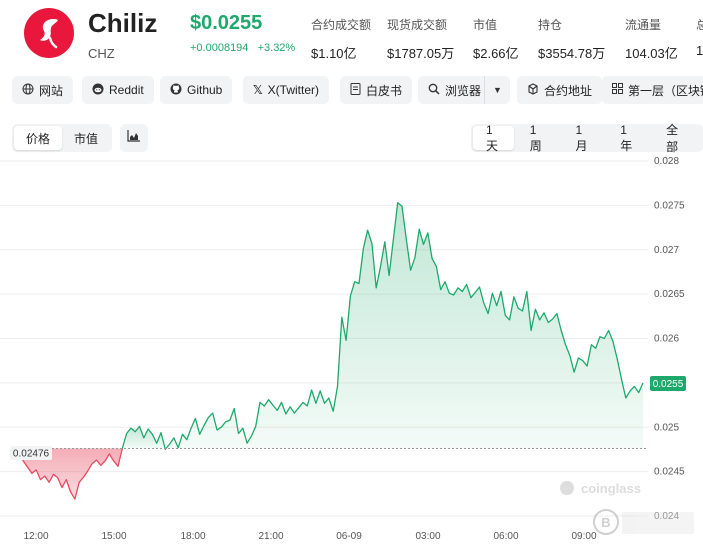 The height and width of the screenshot is (549, 703). I want to click on stat-label: 持仓, so click(550, 25).